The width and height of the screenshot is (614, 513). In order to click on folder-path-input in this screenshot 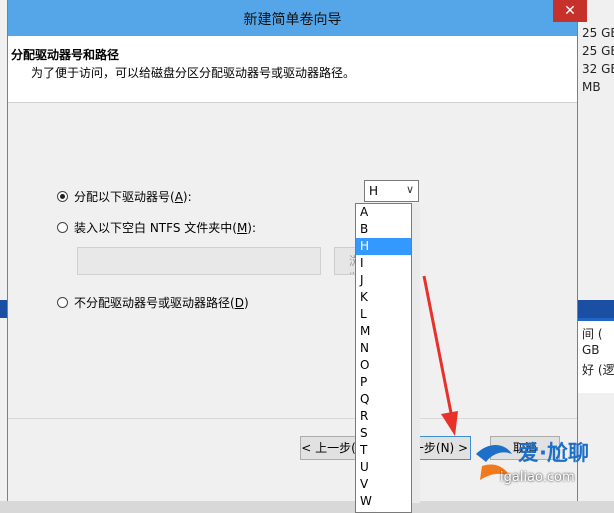, I will do `click(199, 261)`.